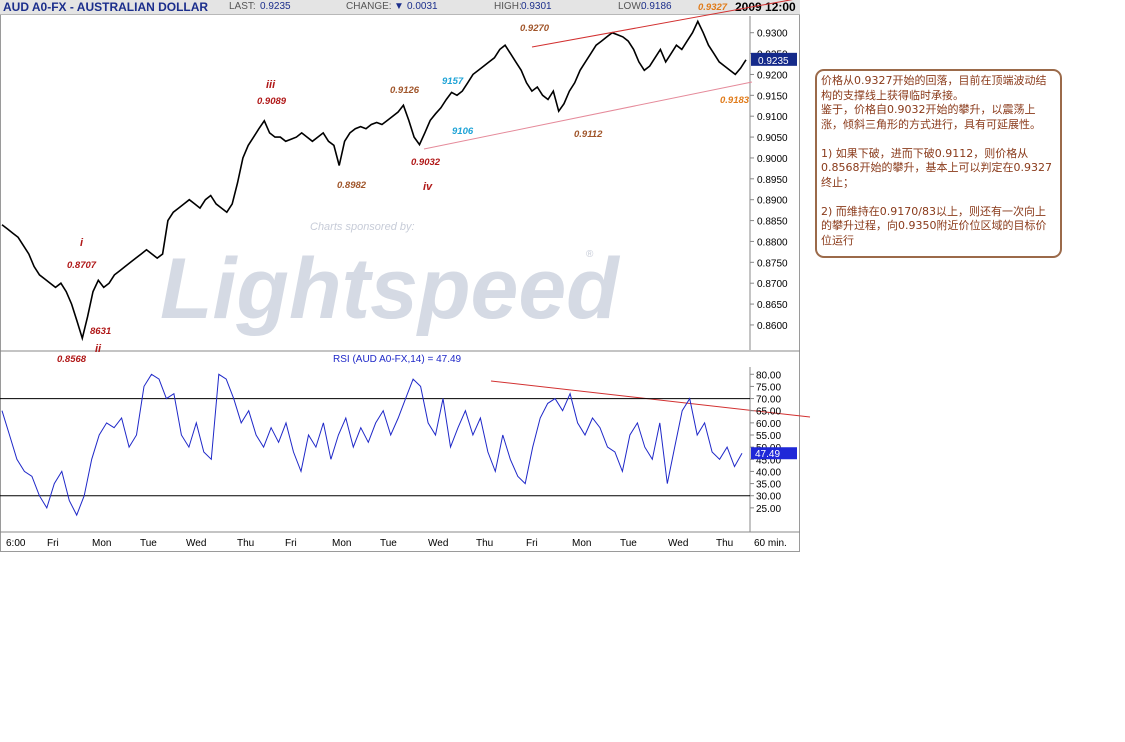 This screenshot has width=1125, height=742. I want to click on wave-label: 0.8568, so click(72, 359).